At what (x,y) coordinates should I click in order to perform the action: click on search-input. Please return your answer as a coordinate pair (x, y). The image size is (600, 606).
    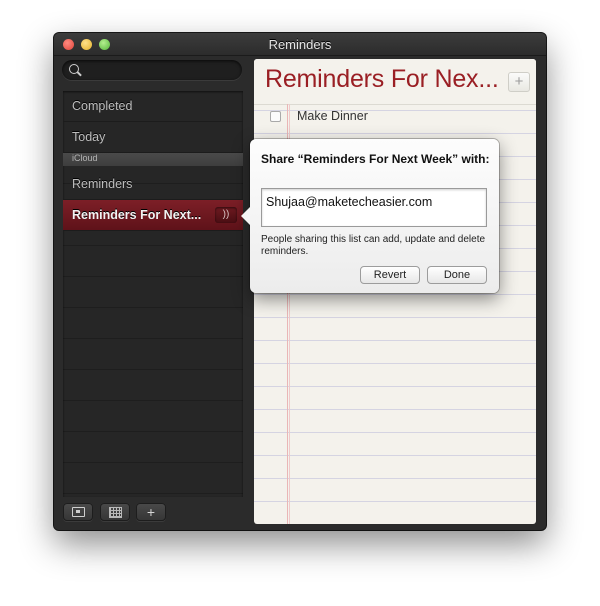
    Looking at the image, I should click on (159, 70).